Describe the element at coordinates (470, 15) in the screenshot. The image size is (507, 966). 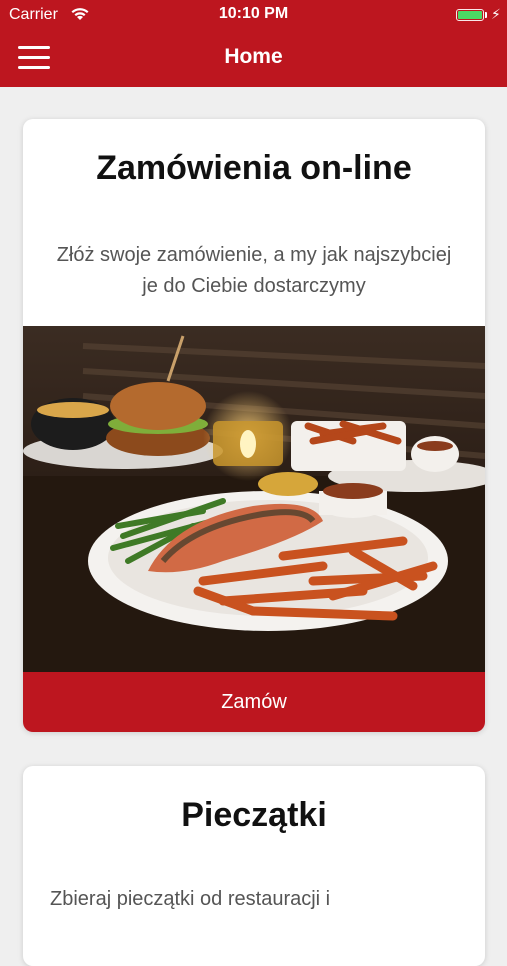
I see `battery-icon` at that location.